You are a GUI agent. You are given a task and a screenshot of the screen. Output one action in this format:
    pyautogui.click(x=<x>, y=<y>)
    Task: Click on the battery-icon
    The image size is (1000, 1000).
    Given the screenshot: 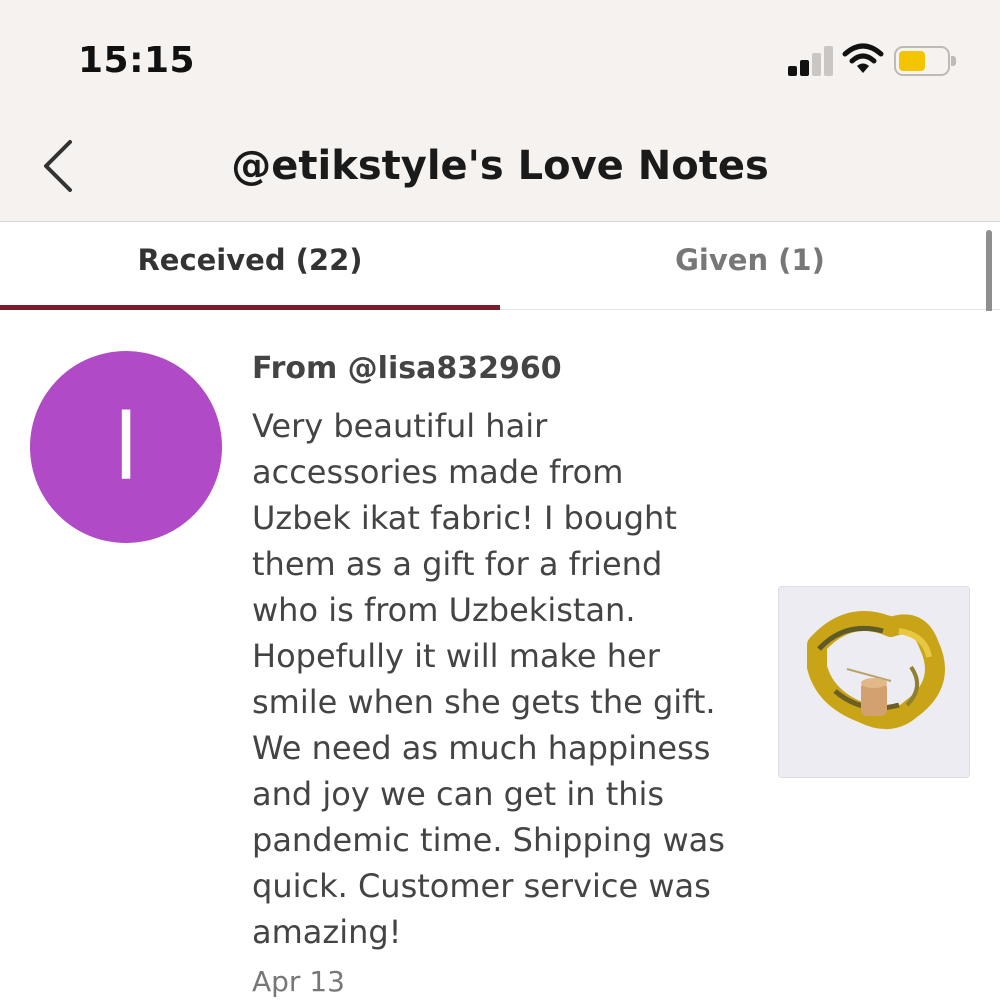 What is the action you would take?
    pyautogui.click(x=925, y=61)
    